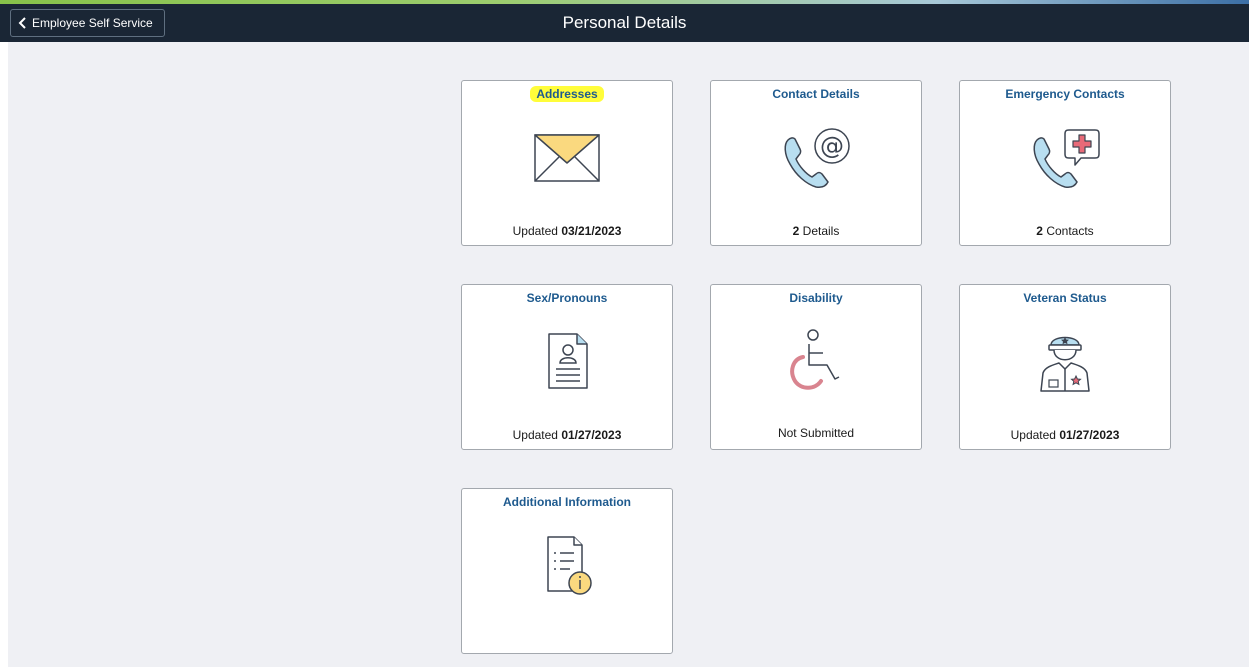 The width and height of the screenshot is (1249, 667). I want to click on tile-footer: 2 Details, so click(816, 231).